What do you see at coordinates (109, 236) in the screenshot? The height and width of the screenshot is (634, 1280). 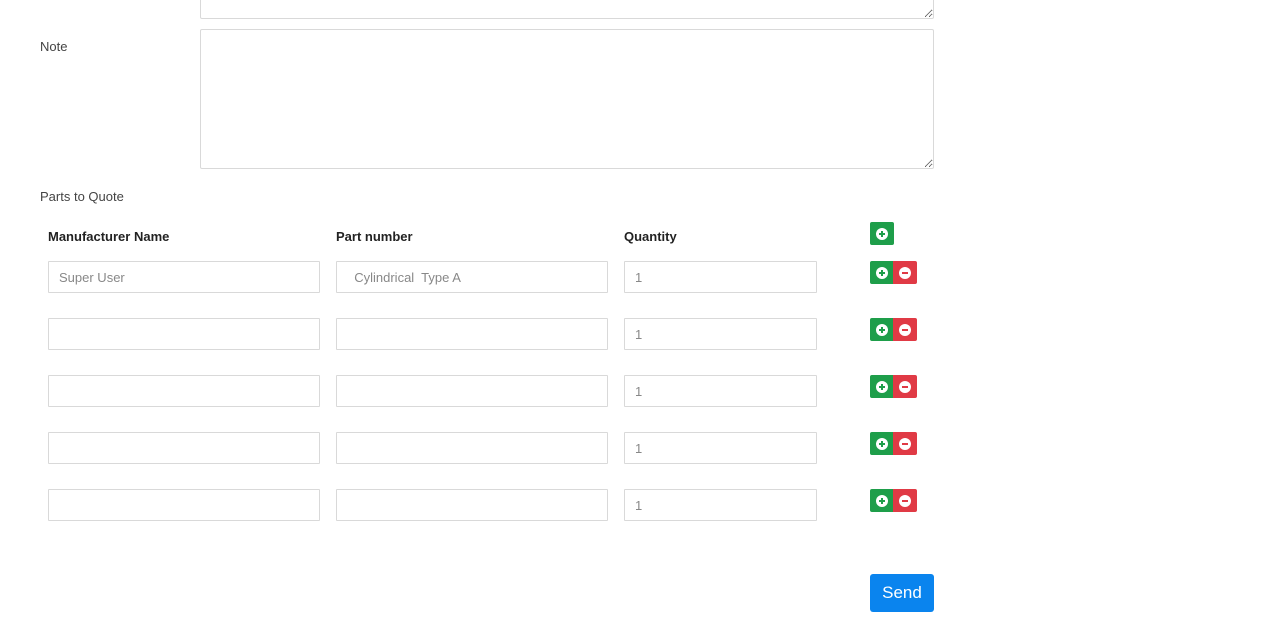 I see `manufacturer-header: Manufacturer Name` at bounding box center [109, 236].